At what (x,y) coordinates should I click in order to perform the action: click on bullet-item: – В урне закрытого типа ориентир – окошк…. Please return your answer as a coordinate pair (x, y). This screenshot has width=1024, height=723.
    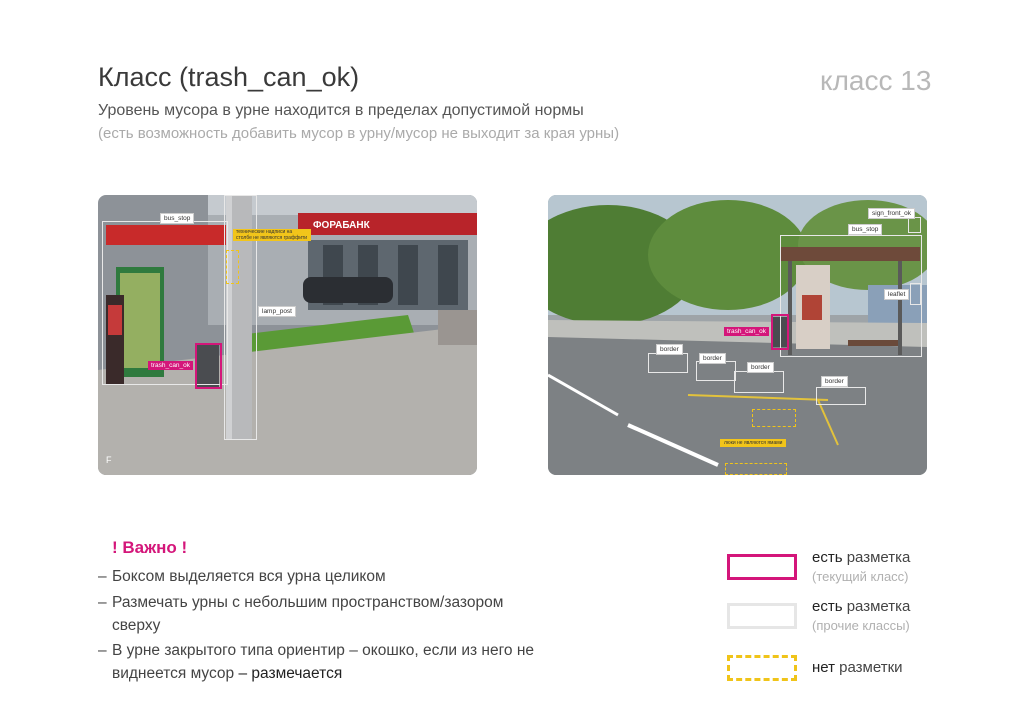
    Looking at the image, I should click on (333, 662).